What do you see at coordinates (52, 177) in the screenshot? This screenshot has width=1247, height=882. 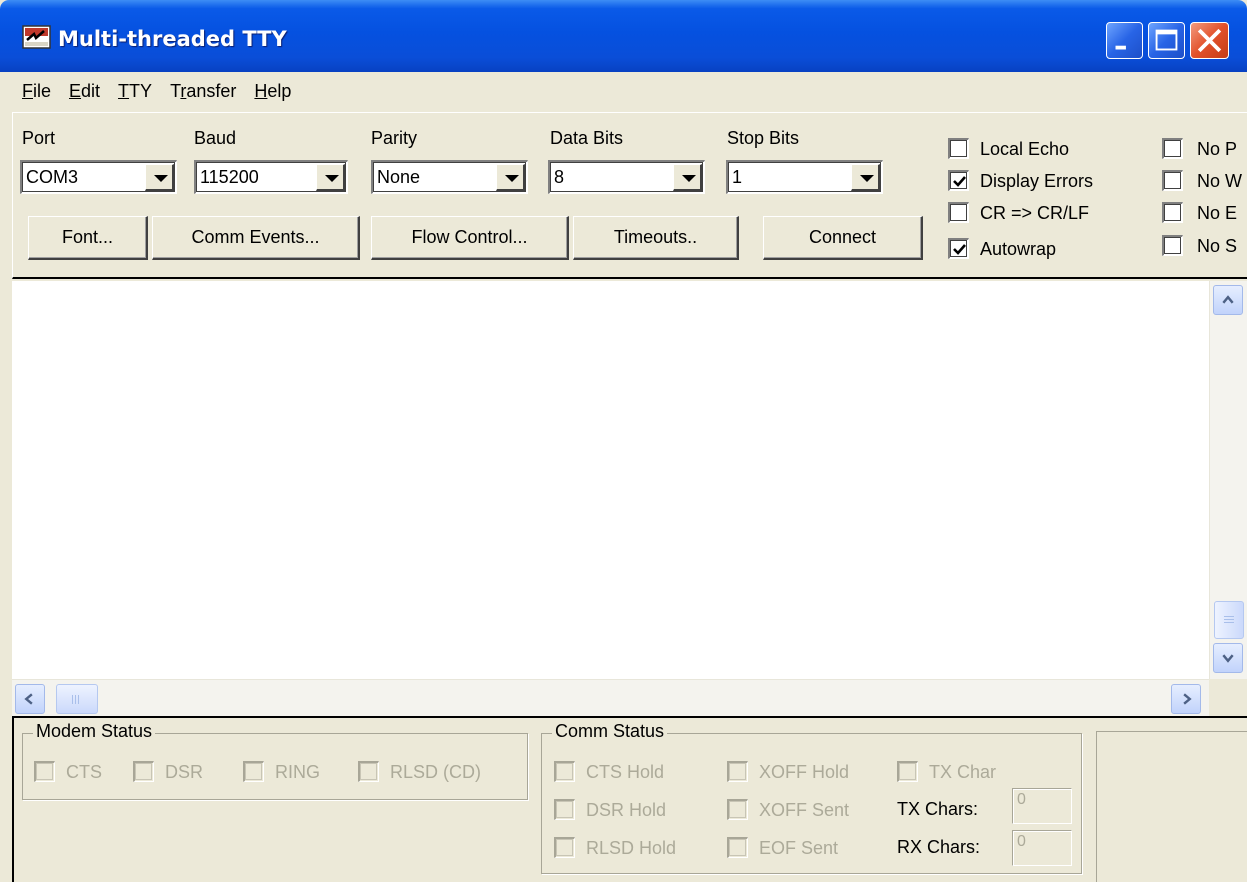 I see `port-value: COM3` at bounding box center [52, 177].